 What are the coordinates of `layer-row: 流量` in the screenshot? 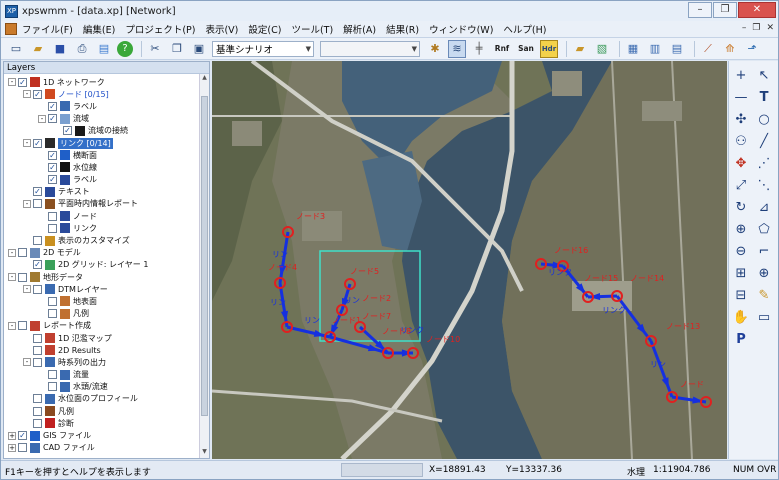 It's located at (106, 375).